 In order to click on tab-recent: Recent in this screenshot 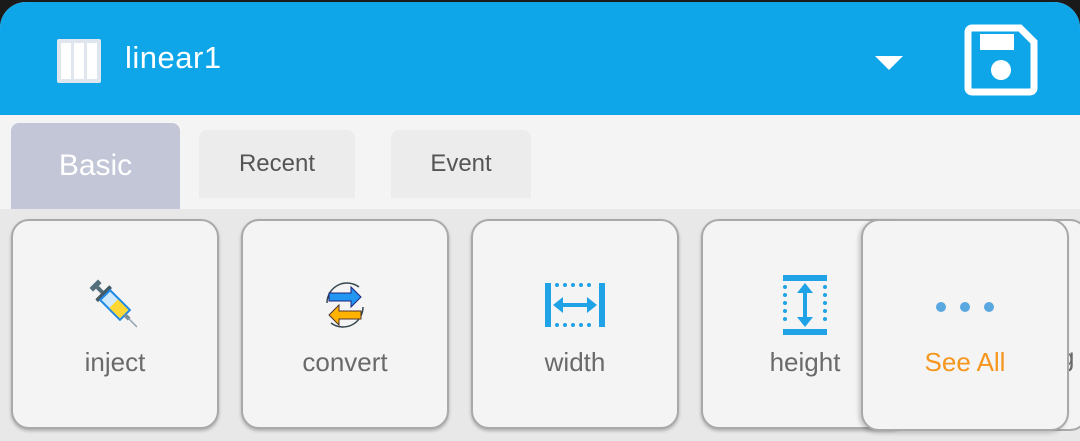, I will do `click(277, 164)`.